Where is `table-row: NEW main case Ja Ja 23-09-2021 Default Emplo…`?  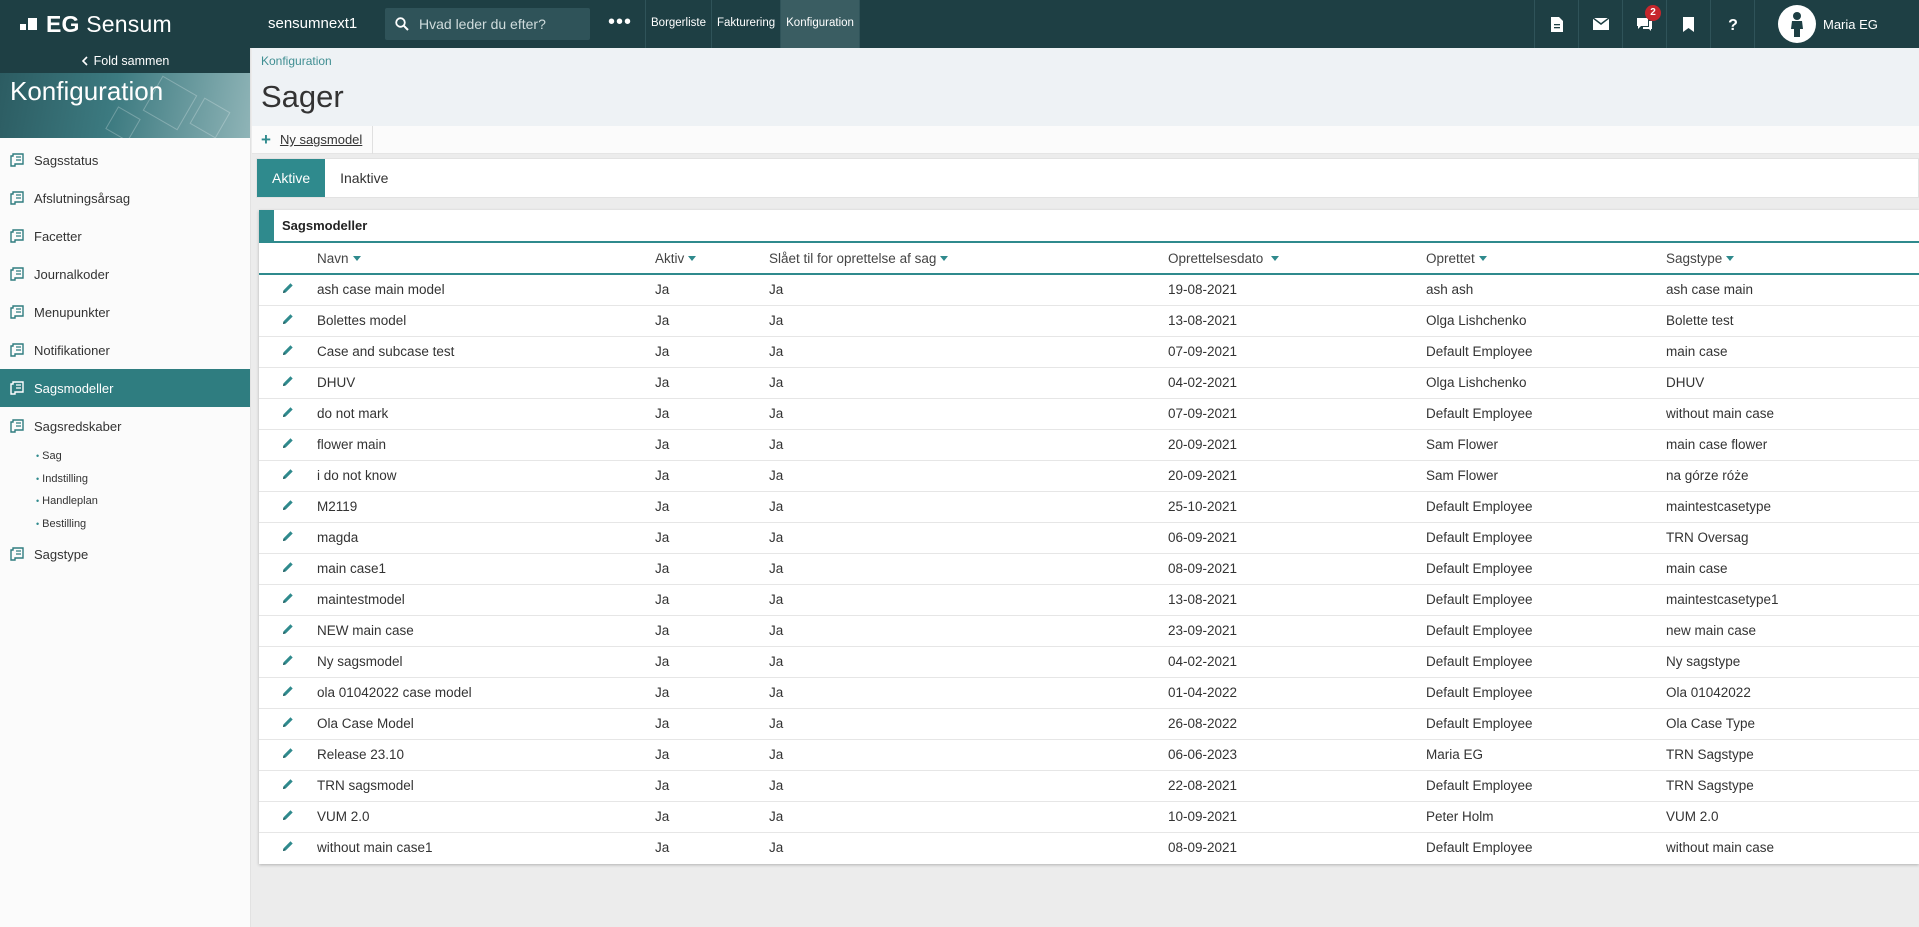 table-row: NEW main case Ja Ja 23-09-2021 Default Emplo… is located at coordinates (1089, 631).